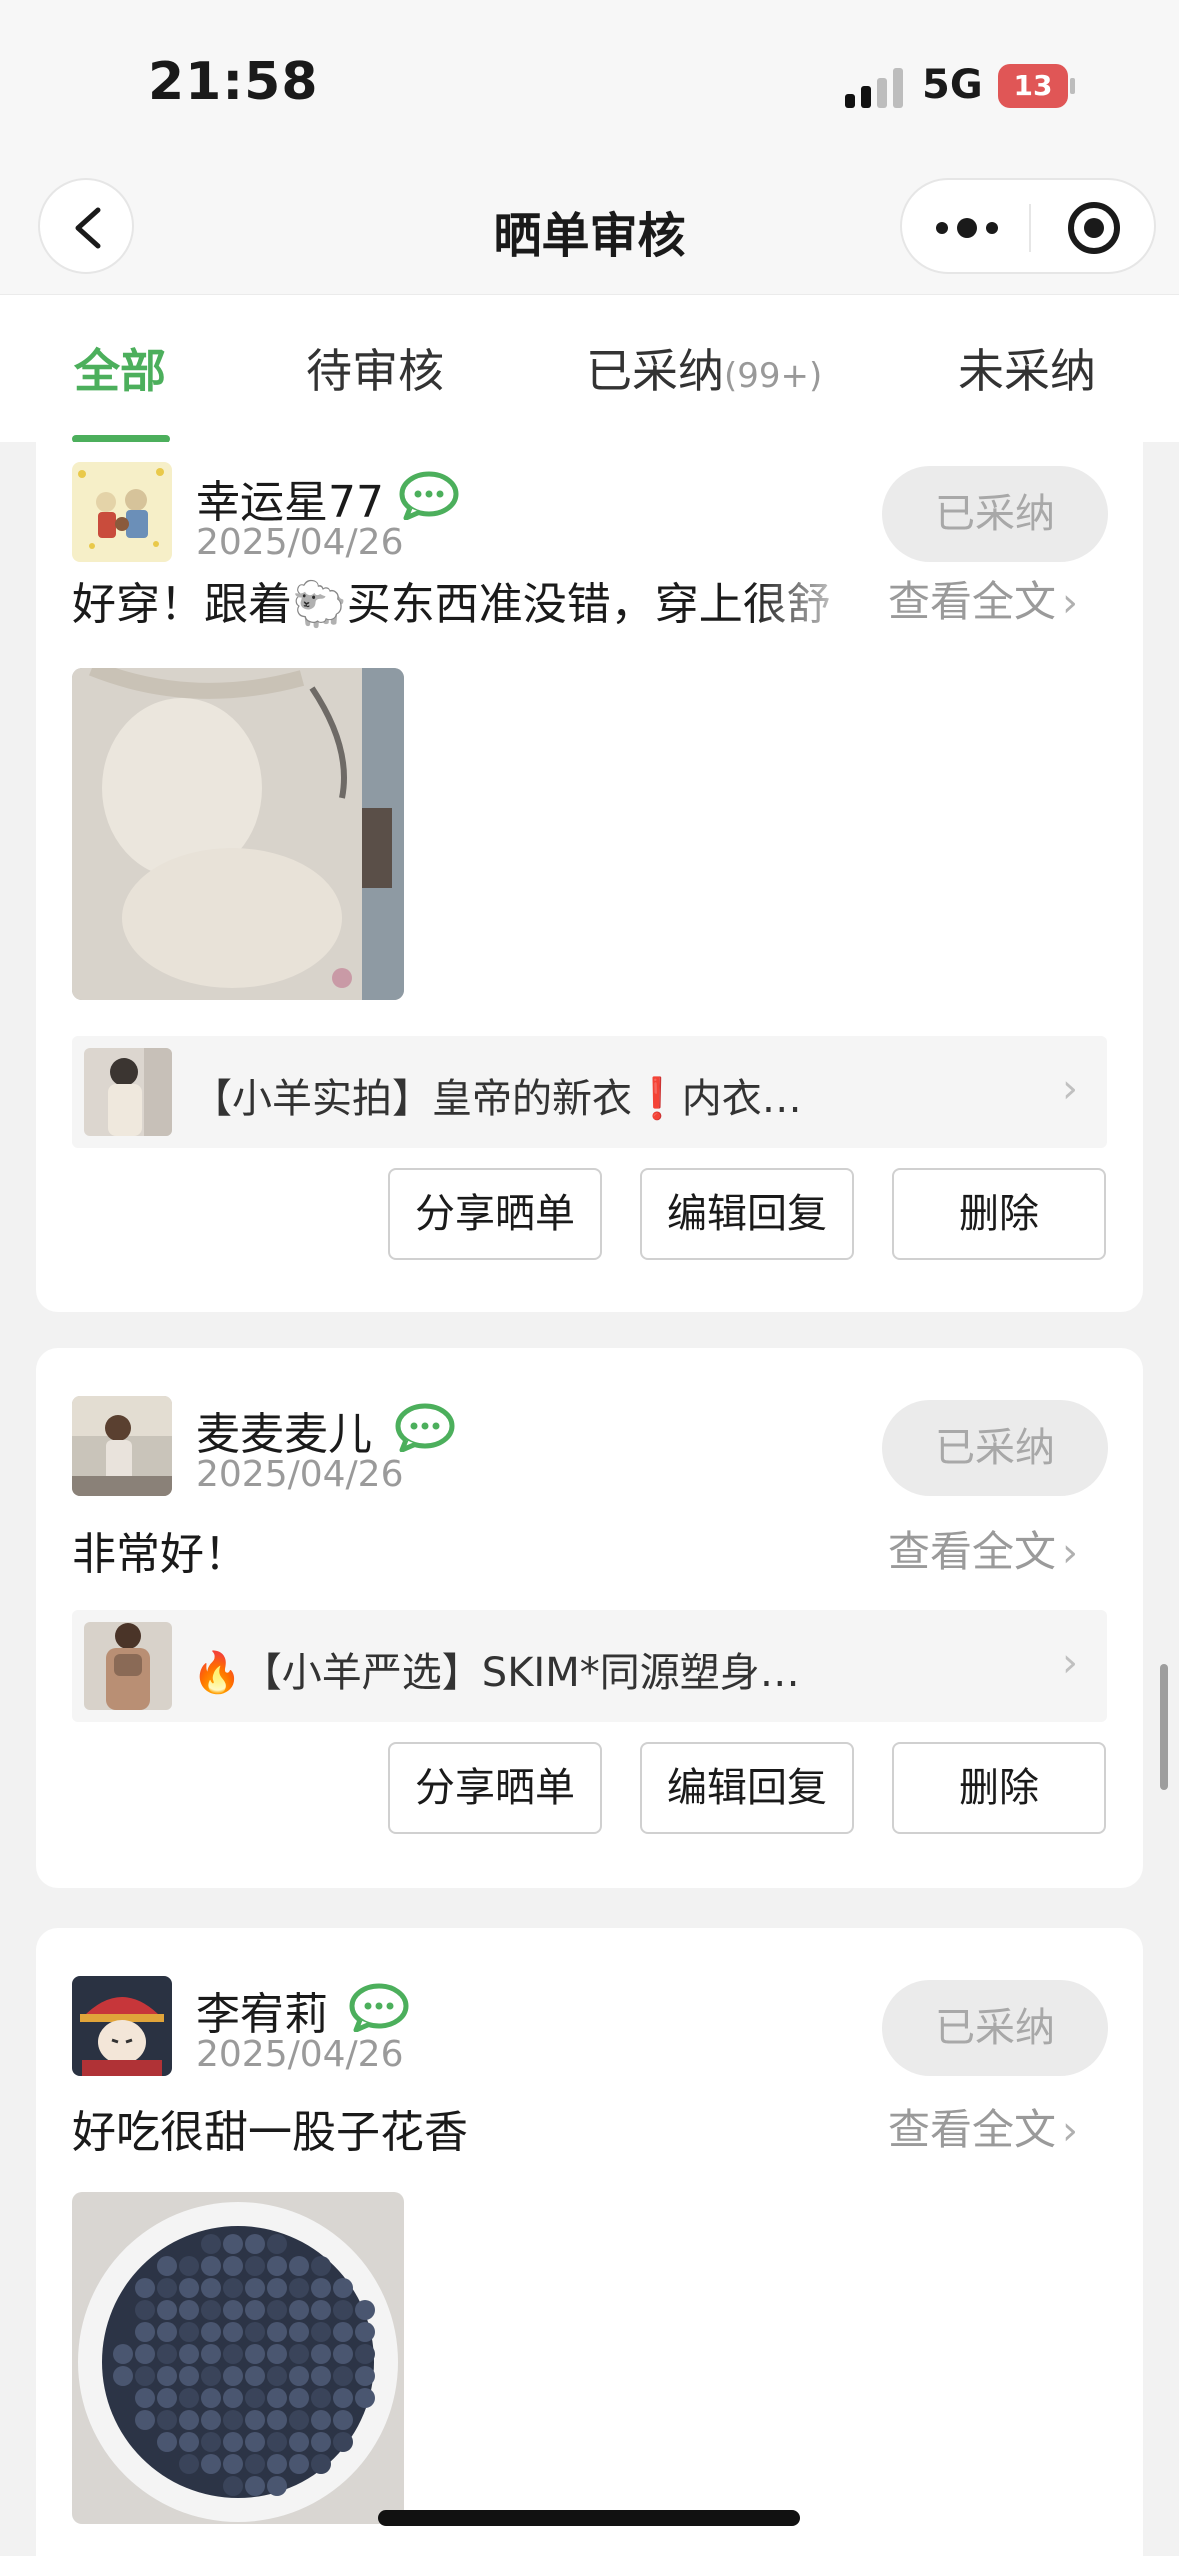  Describe the element at coordinates (290, 502) in the screenshot. I see `username: 幸运星77` at that location.